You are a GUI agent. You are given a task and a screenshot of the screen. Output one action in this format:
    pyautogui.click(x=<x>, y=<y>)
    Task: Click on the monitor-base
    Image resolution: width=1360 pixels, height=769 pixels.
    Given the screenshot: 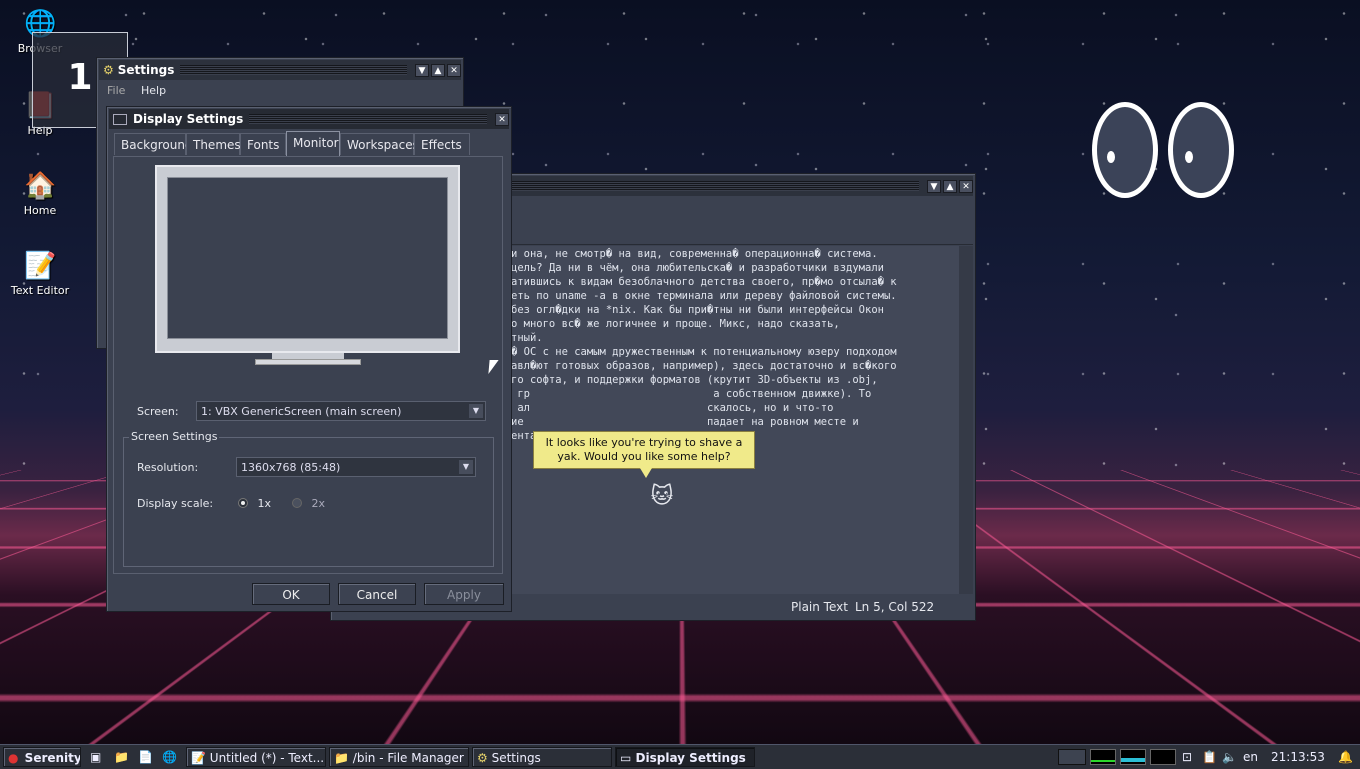 What is the action you would take?
    pyautogui.click(x=308, y=362)
    